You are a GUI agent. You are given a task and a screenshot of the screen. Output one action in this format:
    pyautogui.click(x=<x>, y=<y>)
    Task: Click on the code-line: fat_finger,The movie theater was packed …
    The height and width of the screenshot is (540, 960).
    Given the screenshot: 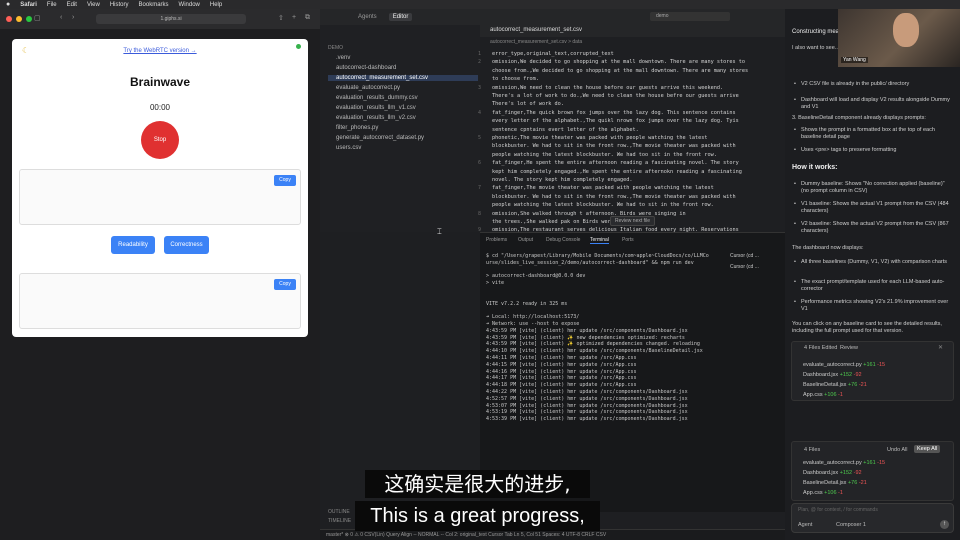 What is the action you would take?
    pyautogui.click(x=603, y=188)
    